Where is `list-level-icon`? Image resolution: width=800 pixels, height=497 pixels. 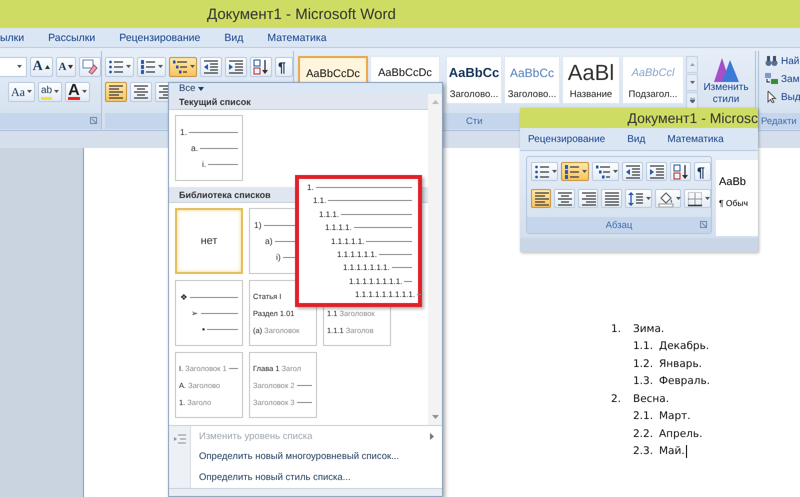
list-level-icon is located at coordinates (180, 439).